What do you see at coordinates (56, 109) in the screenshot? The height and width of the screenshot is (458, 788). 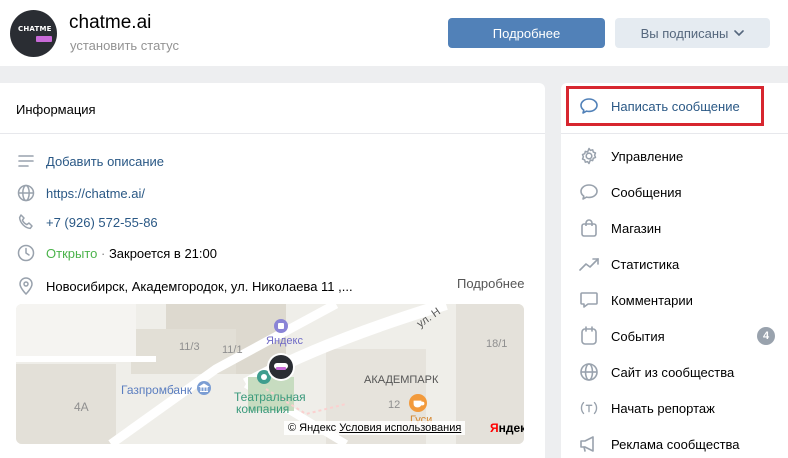 I see `info-title: Информация` at bounding box center [56, 109].